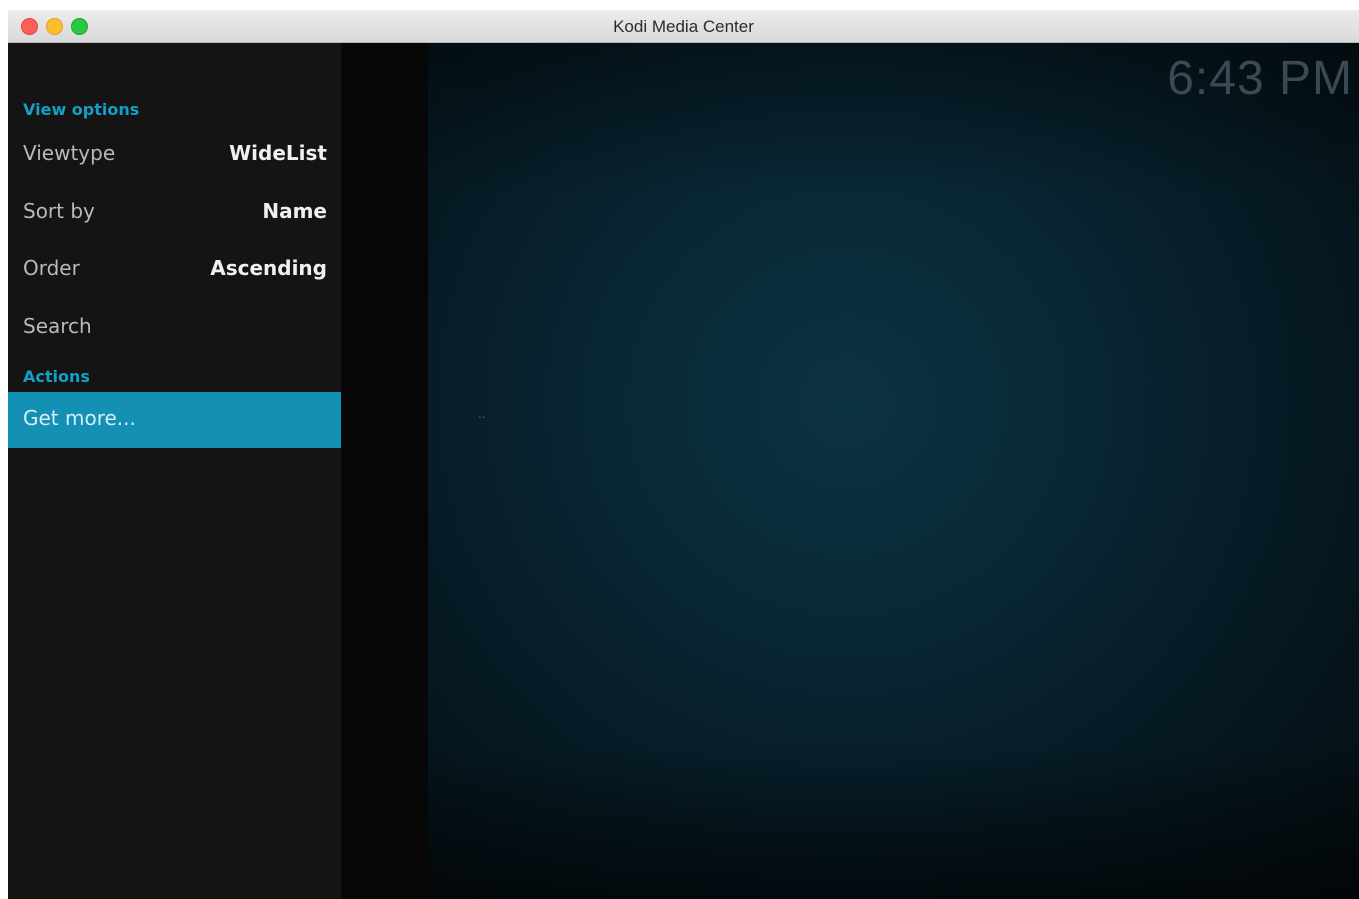 The height and width of the screenshot is (899, 1359). What do you see at coordinates (56, 376) in the screenshot?
I see `actions-header: Actions` at bounding box center [56, 376].